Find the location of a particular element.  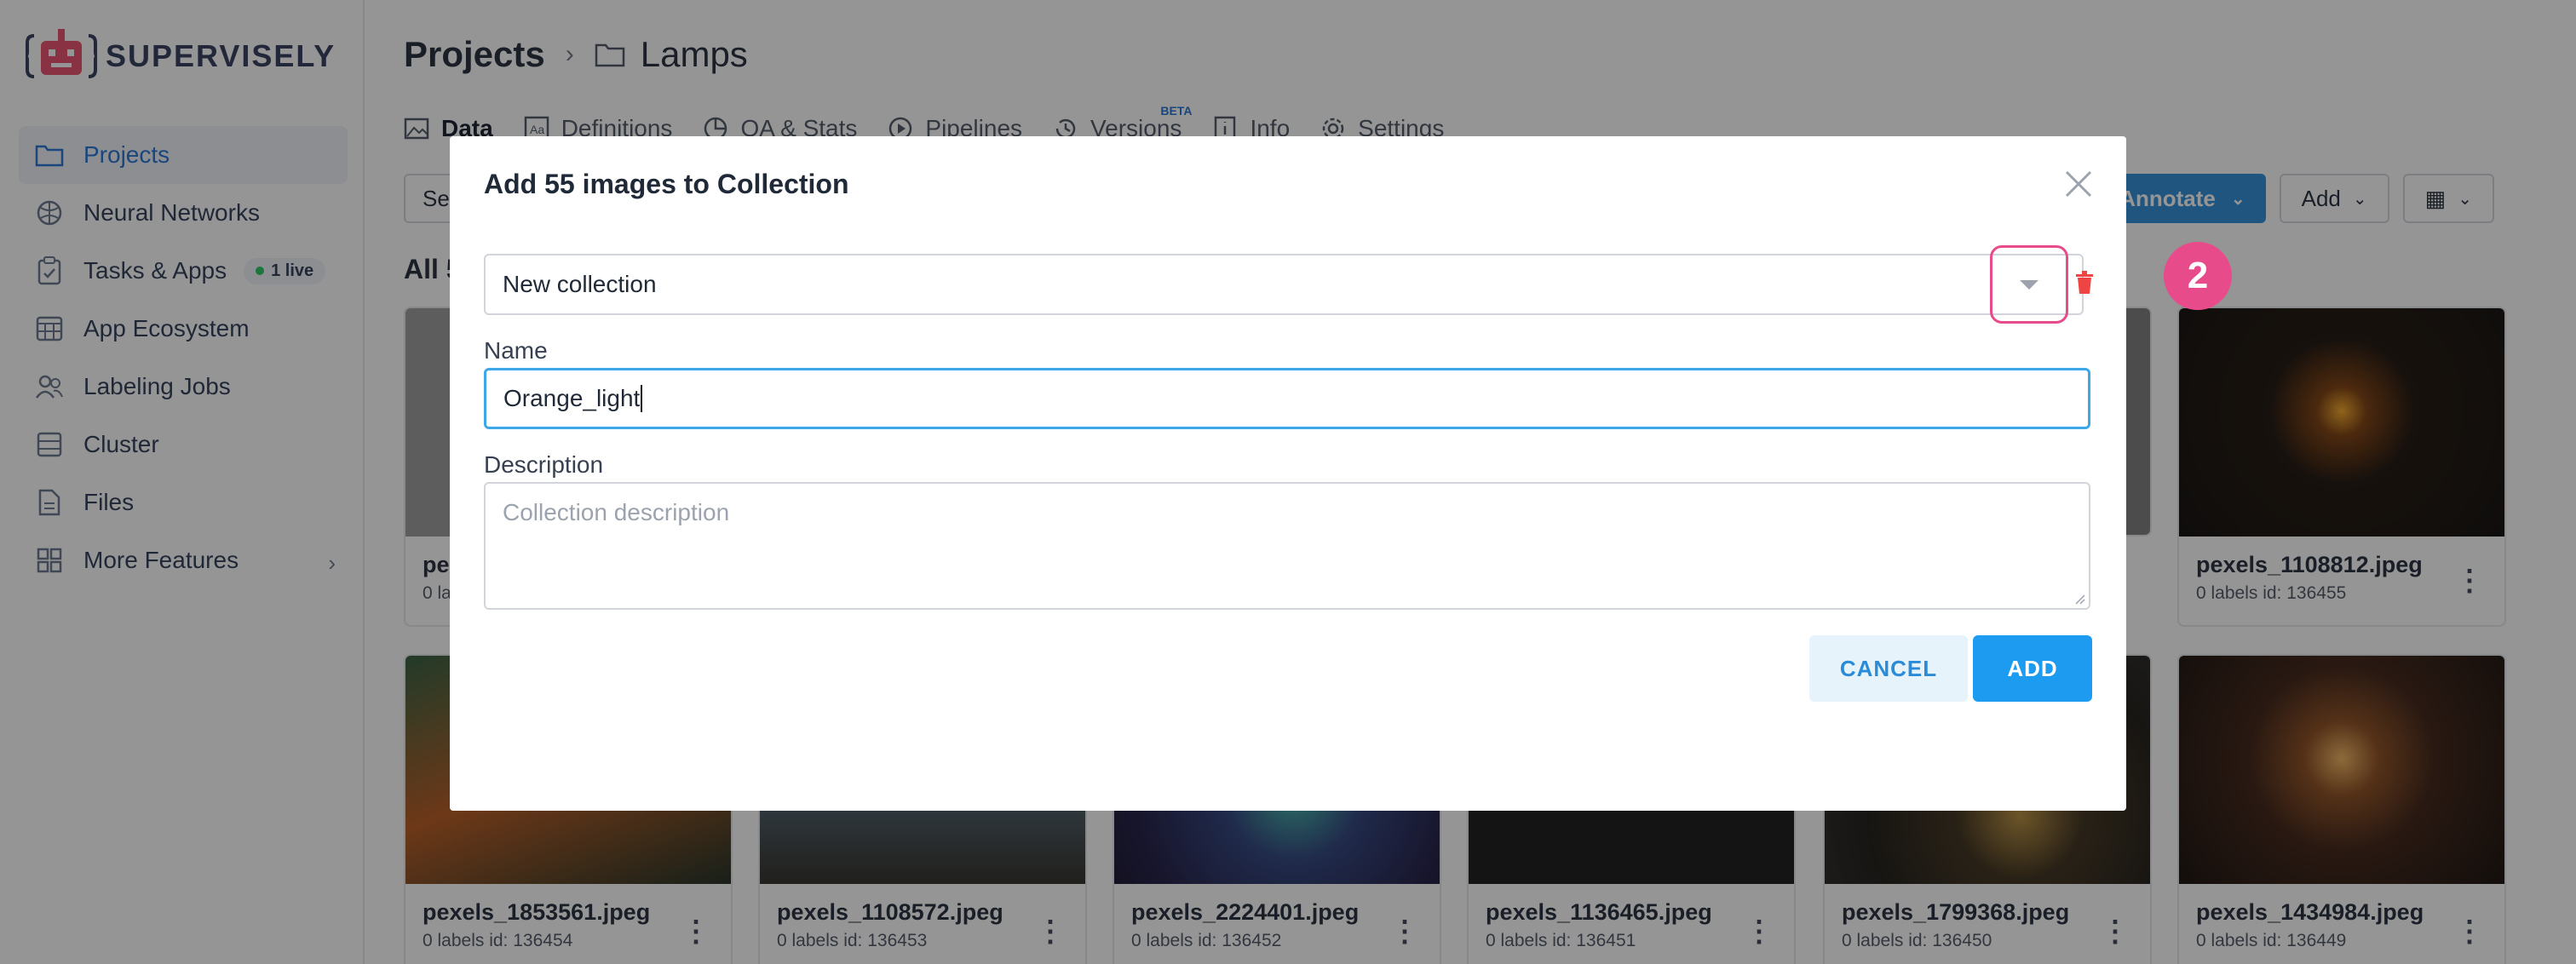

dialog-title: Add 55 images to Collection is located at coordinates (667, 184).